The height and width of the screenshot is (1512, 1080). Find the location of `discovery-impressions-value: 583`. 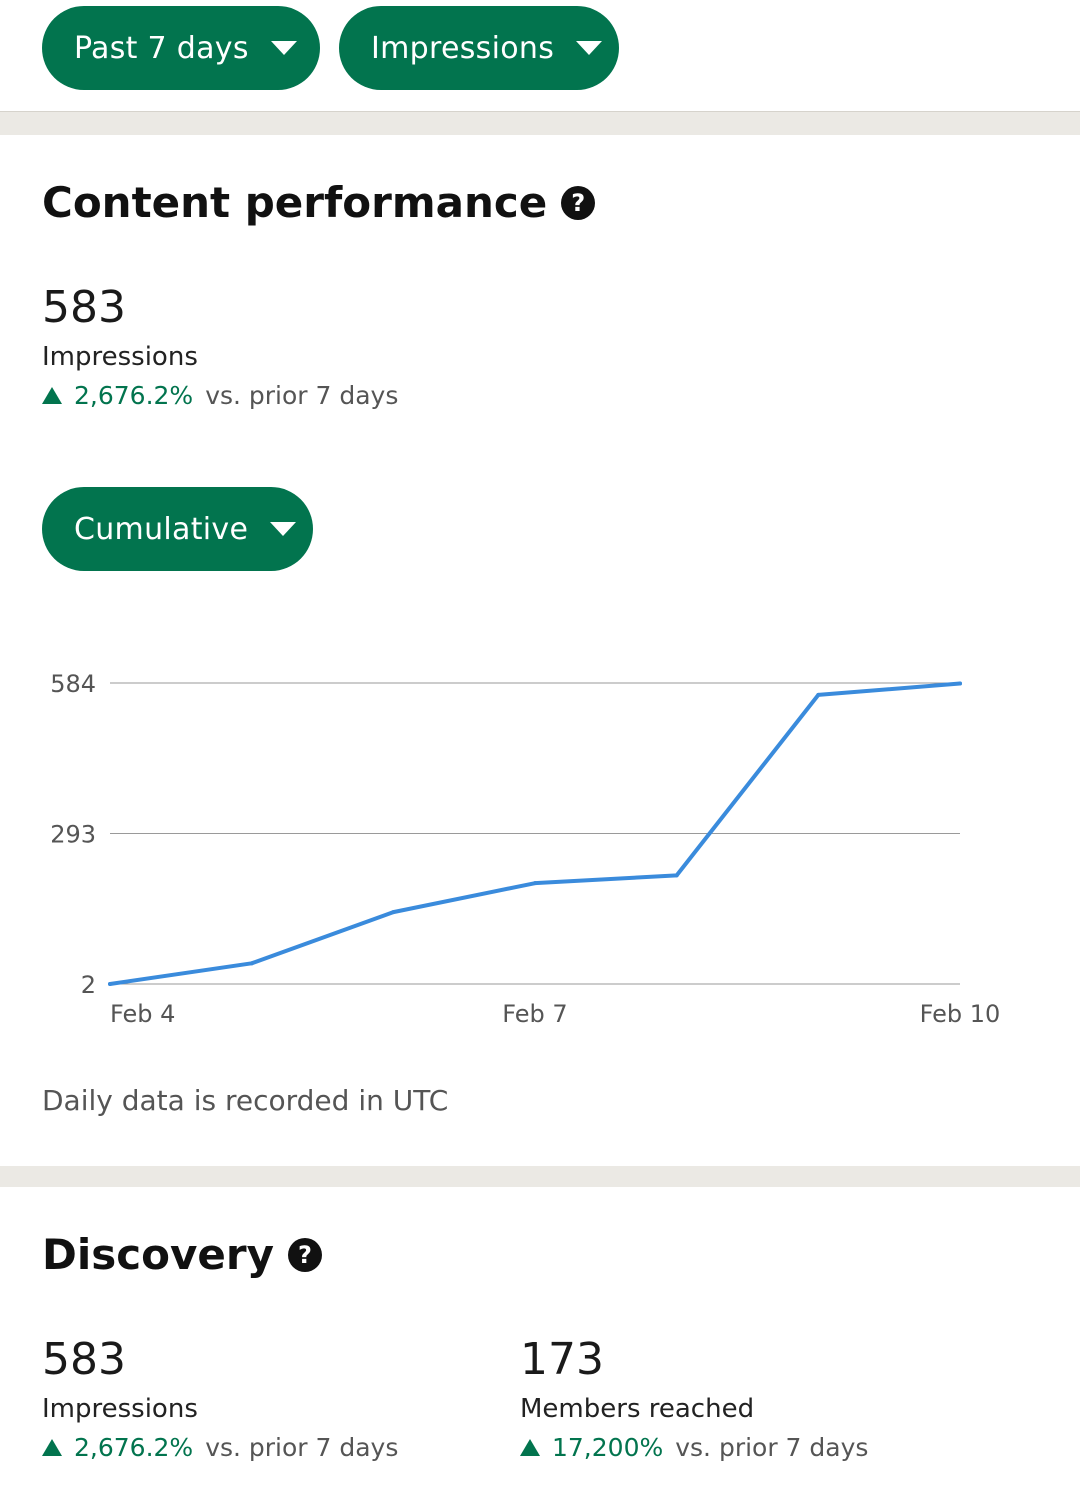

discovery-impressions-value: 583 is located at coordinates (84, 1359).